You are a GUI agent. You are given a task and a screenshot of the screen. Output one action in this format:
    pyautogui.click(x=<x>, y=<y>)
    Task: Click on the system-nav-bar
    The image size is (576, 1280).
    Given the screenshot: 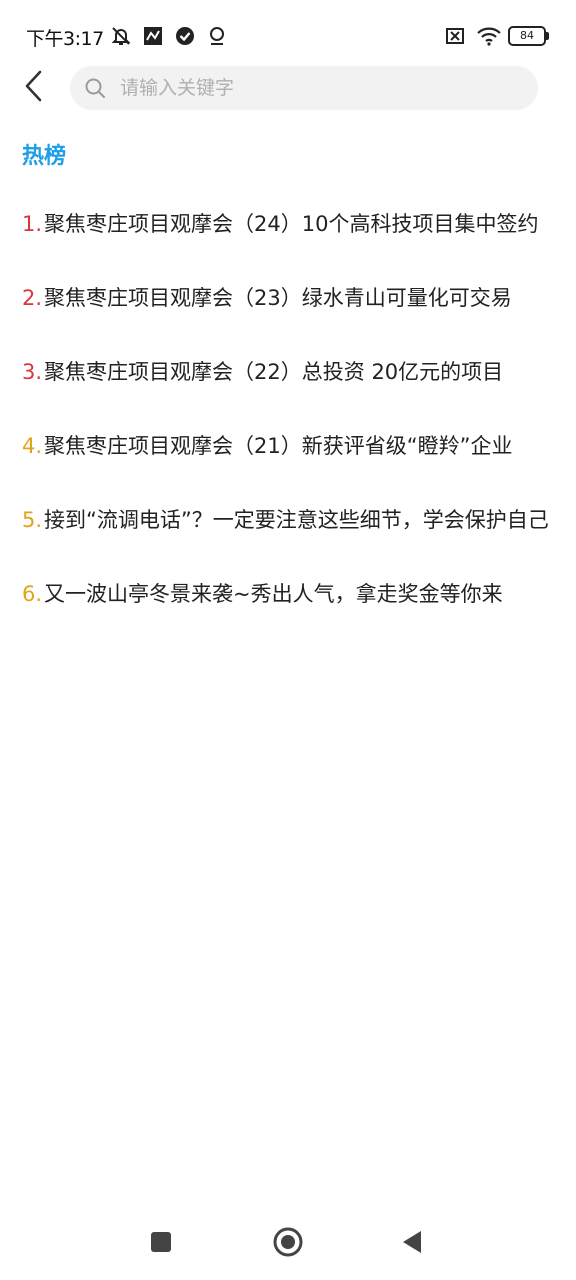 What is the action you would take?
    pyautogui.click(x=288, y=1245)
    